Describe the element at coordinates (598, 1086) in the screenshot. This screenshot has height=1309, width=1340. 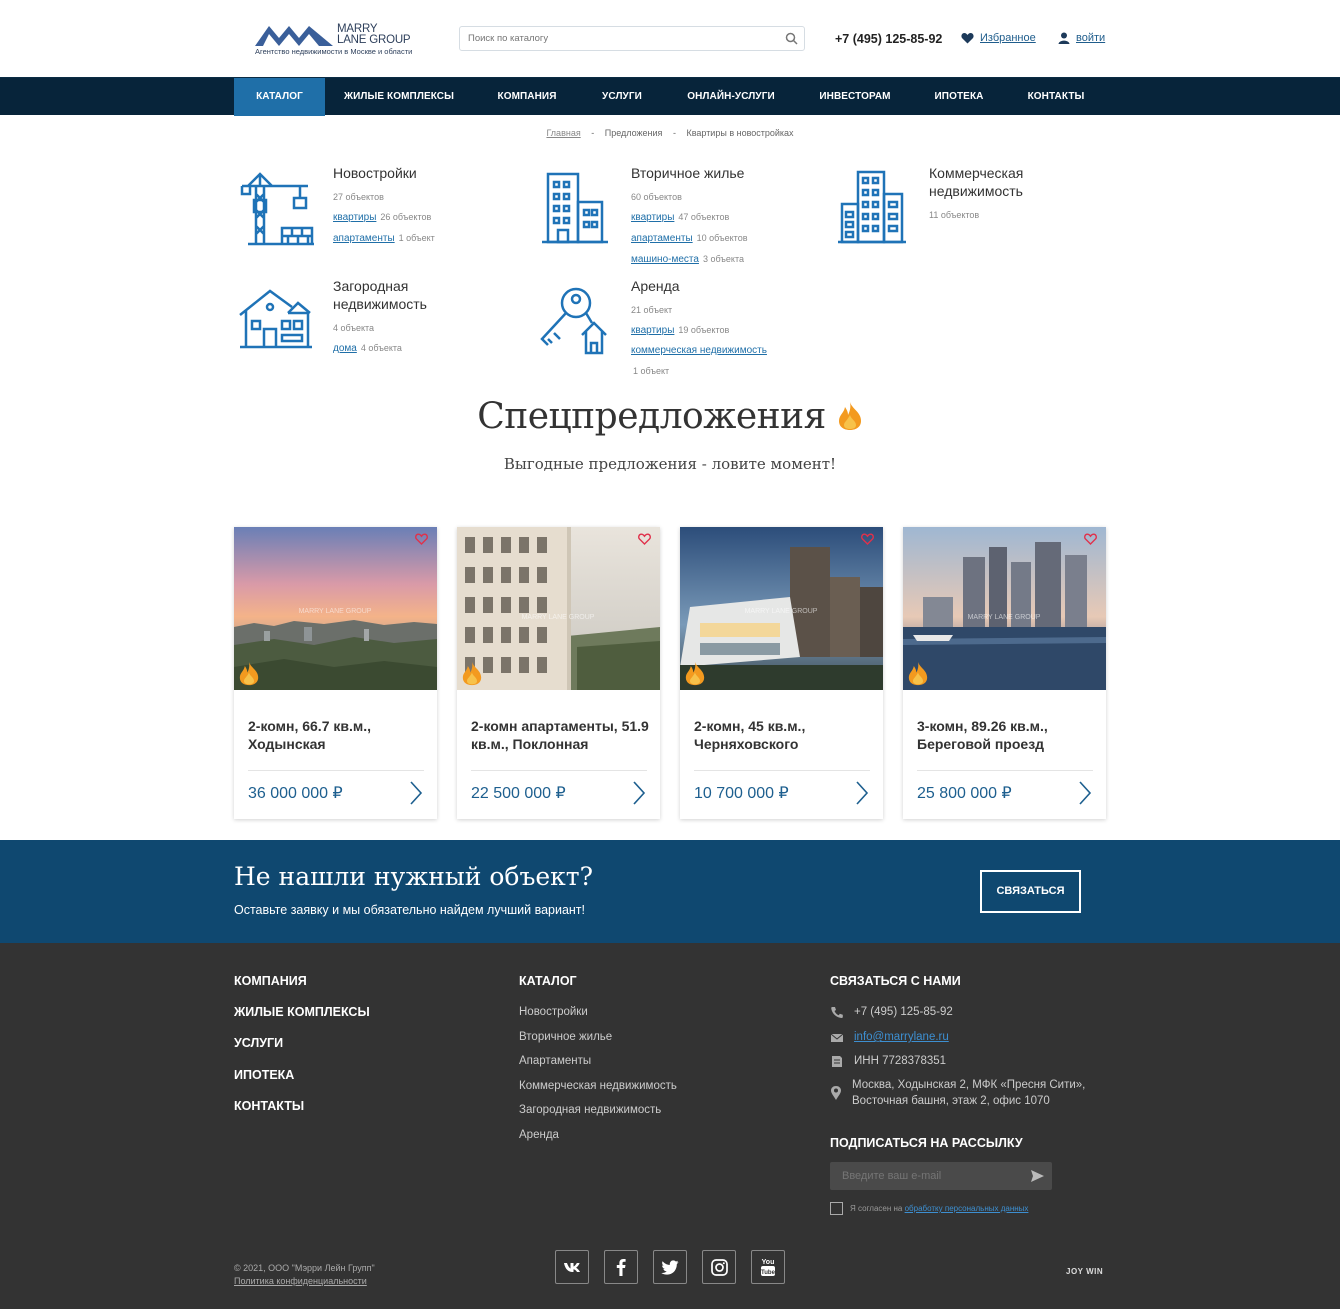
I see `footer-catalog-link: Коммерческая недвижимость` at that location.